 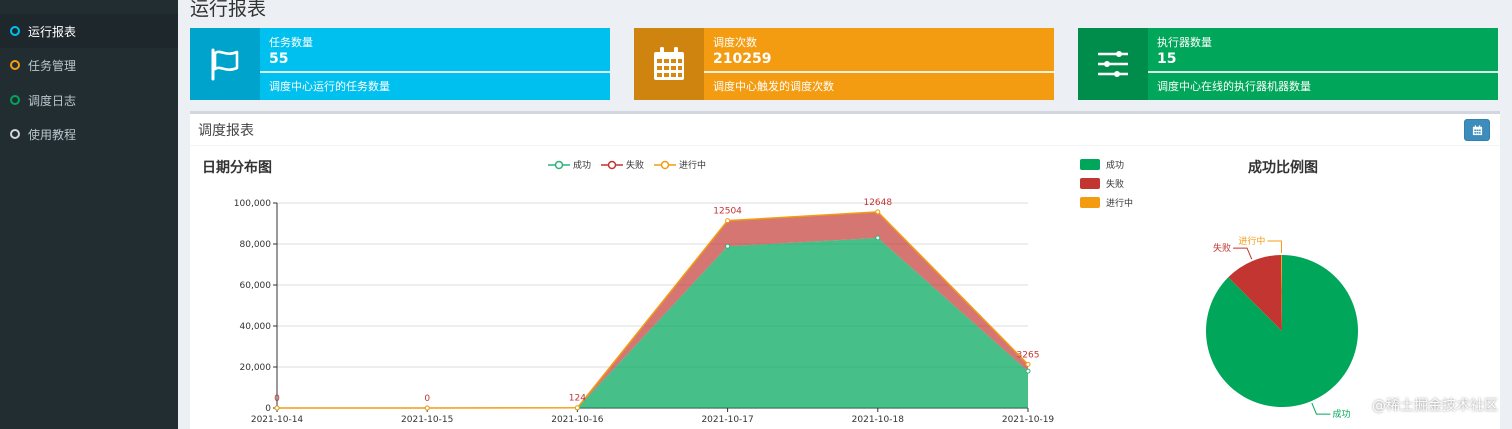 What do you see at coordinates (89, 65) in the screenshot?
I see `sidebar-item-task-management: 任务管理` at bounding box center [89, 65].